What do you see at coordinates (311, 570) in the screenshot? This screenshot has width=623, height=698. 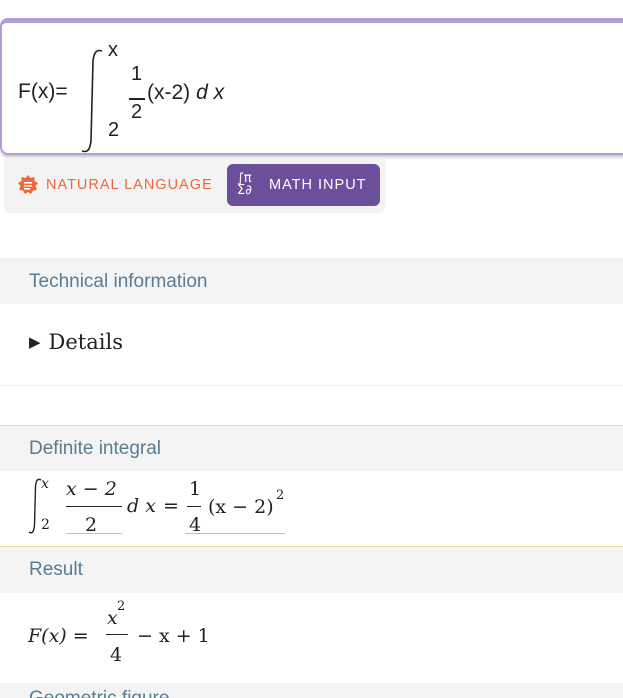 I see `result-header: Result` at bounding box center [311, 570].